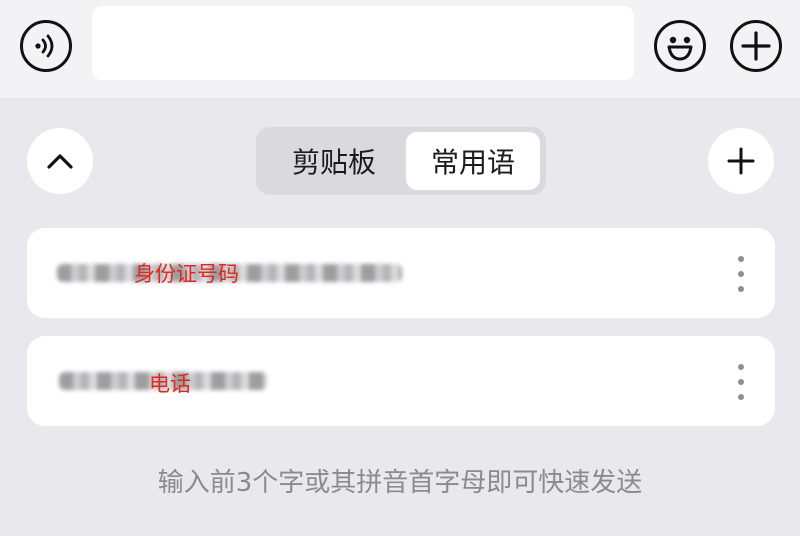 This screenshot has width=800, height=536. I want to click on phrase-label: 电话, so click(170, 384).